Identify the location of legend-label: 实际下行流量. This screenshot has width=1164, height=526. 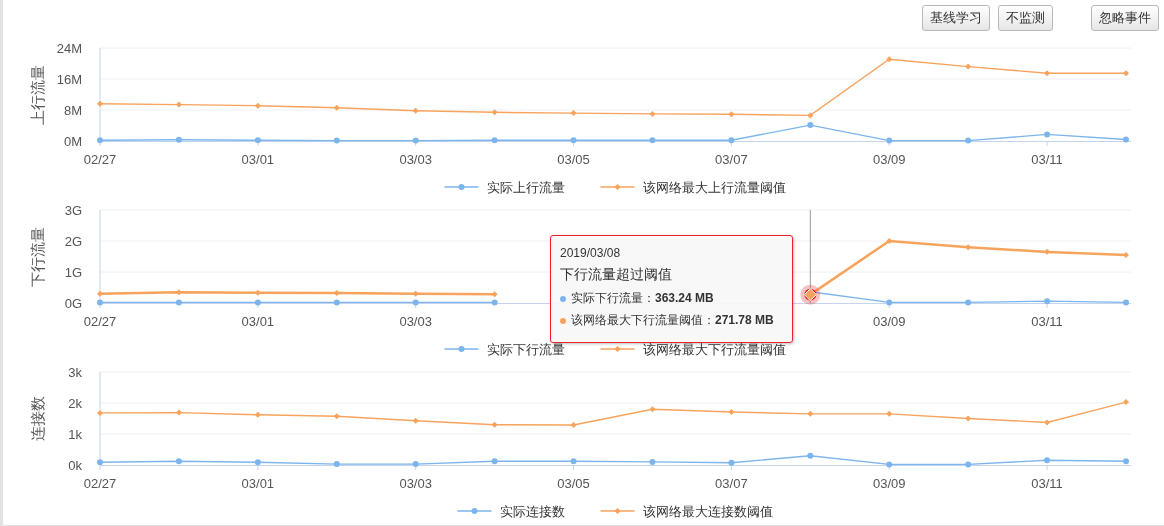
(525, 349).